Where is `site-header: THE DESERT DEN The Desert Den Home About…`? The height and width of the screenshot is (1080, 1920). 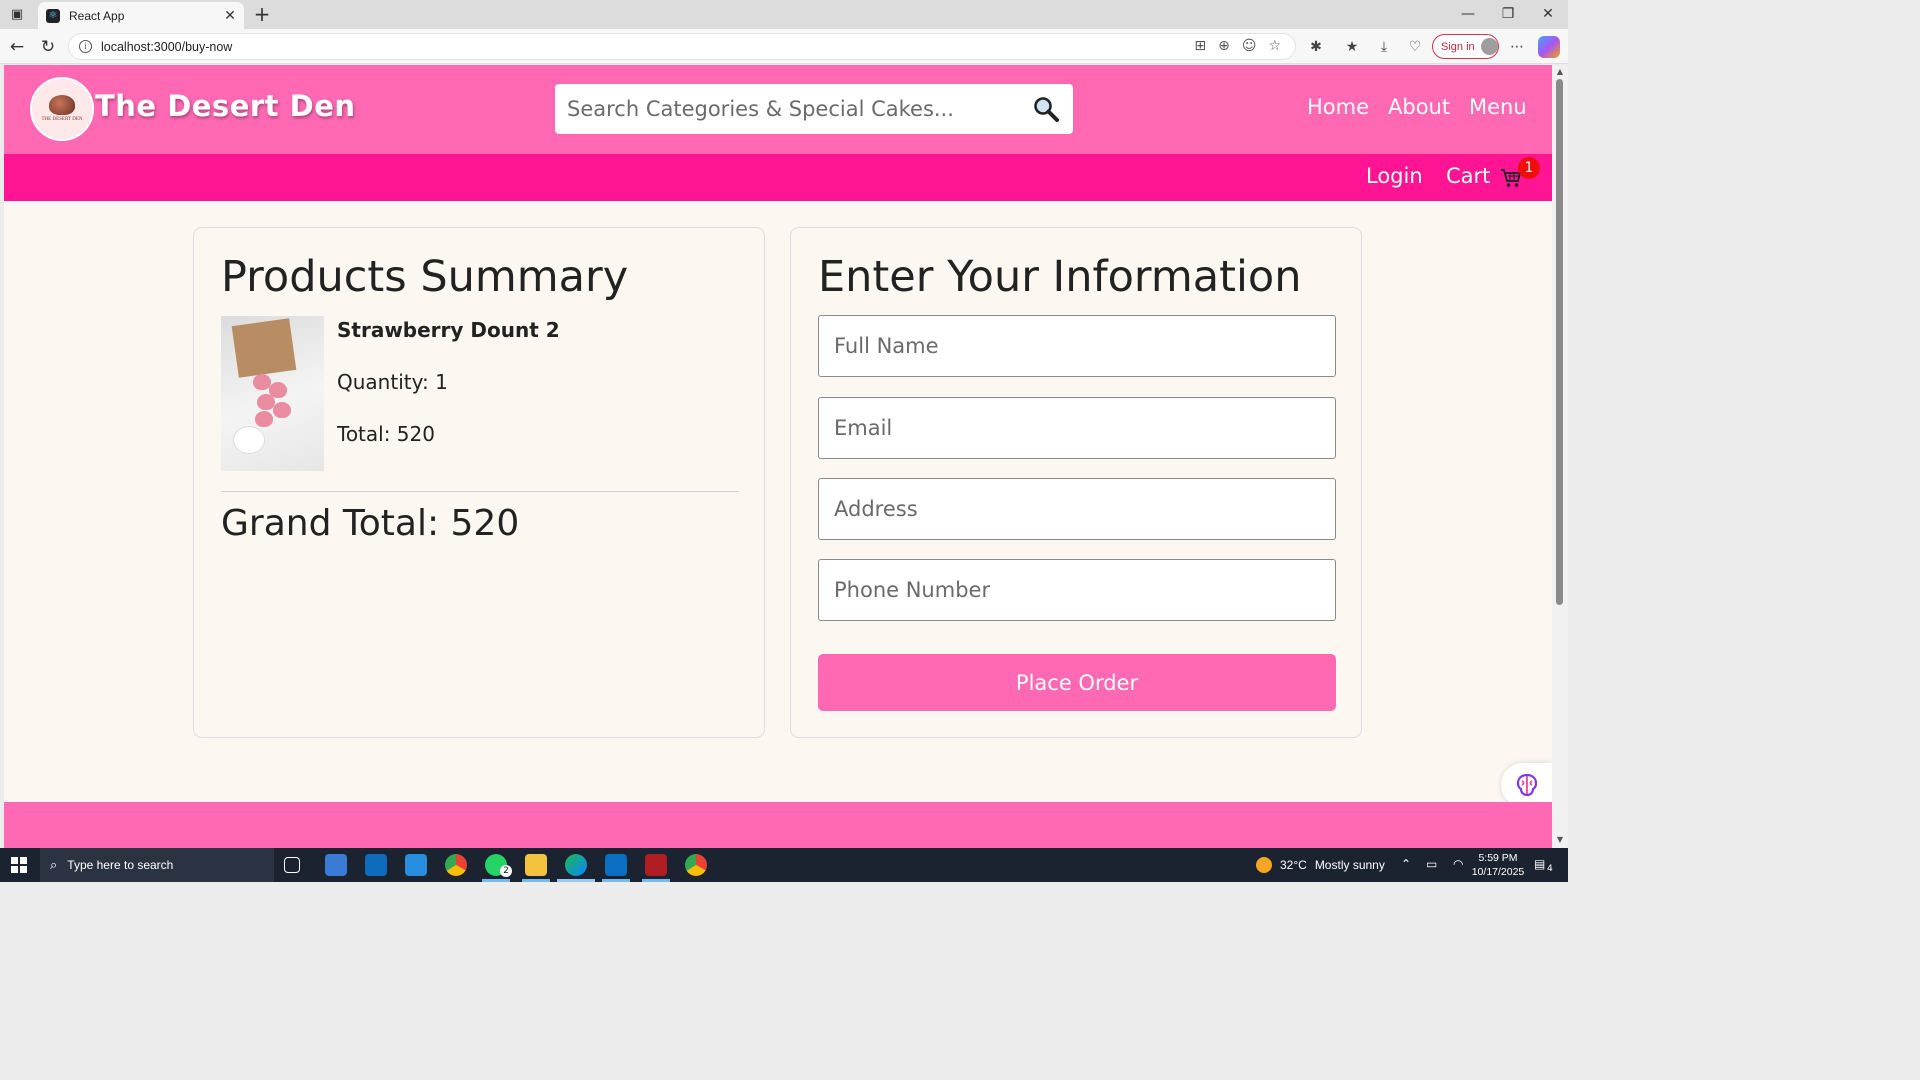
site-header: THE DESERT DEN The Desert Den Home About… is located at coordinates (778, 109).